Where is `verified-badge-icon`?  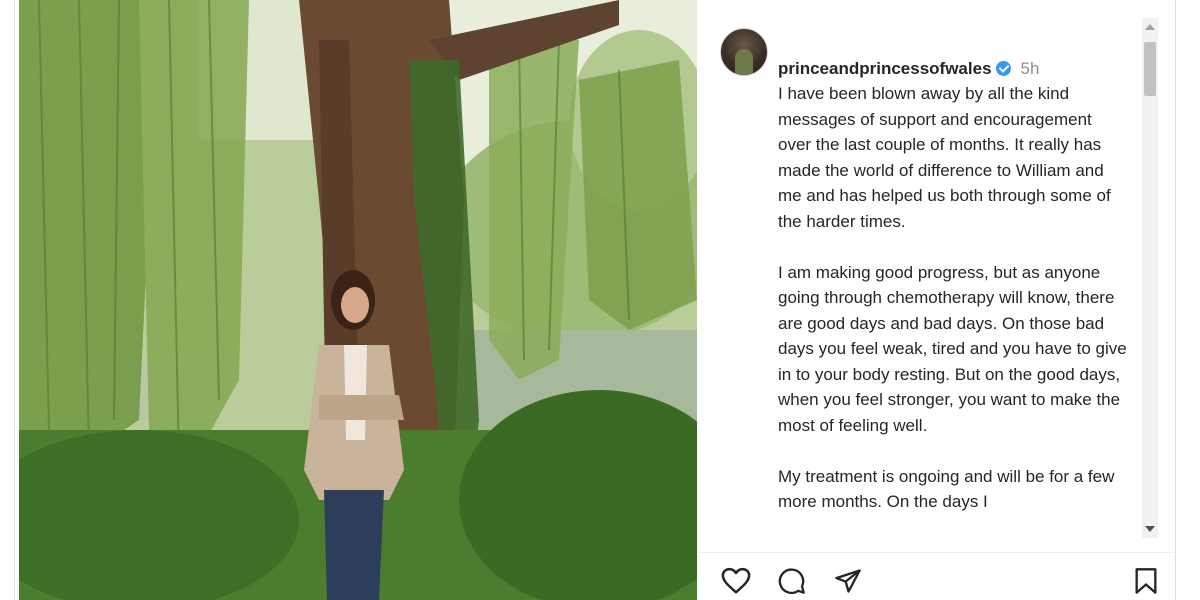
verified-badge-icon is located at coordinates (1003, 68).